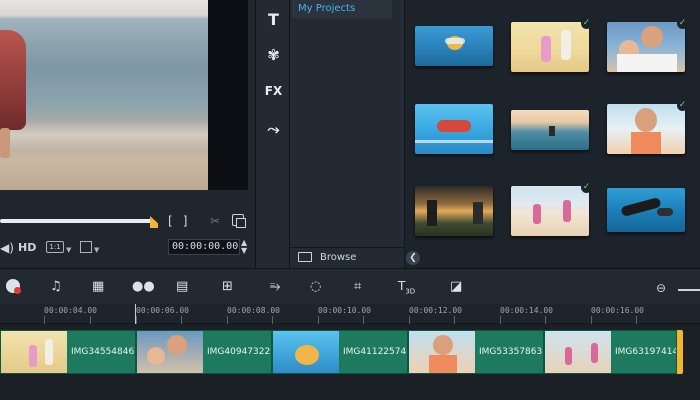 The height and width of the screenshot is (400, 700). Describe the element at coordinates (305, 257) in the screenshot. I see `browse-icon` at that location.